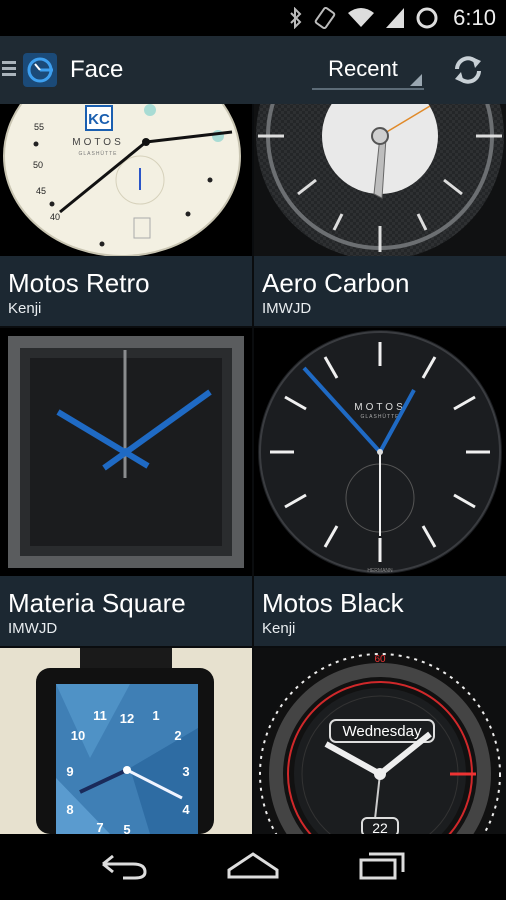 Image resolution: width=506 pixels, height=900 pixels. I want to click on recents-icon, so click(382, 865).